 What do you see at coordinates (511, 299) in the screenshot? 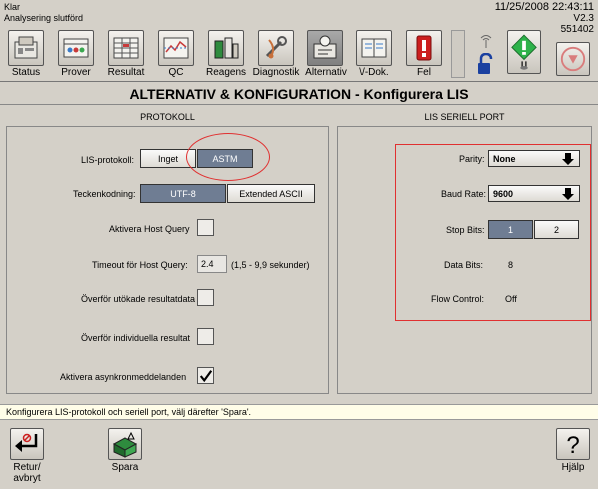
I see `flow-control-value: Off` at bounding box center [511, 299].